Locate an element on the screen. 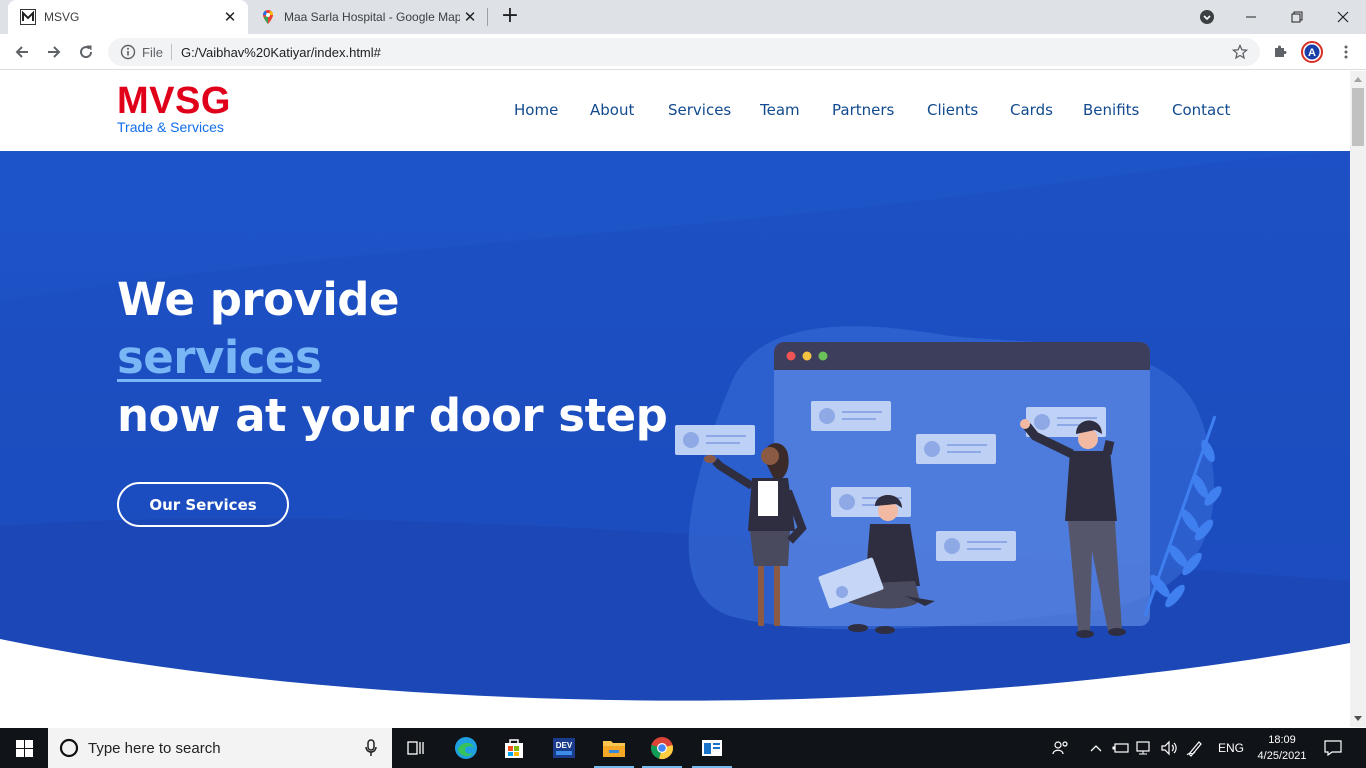 Image resolution: width=1366 pixels, height=768 pixels. google-maps-icon is located at coordinates (268, 17).